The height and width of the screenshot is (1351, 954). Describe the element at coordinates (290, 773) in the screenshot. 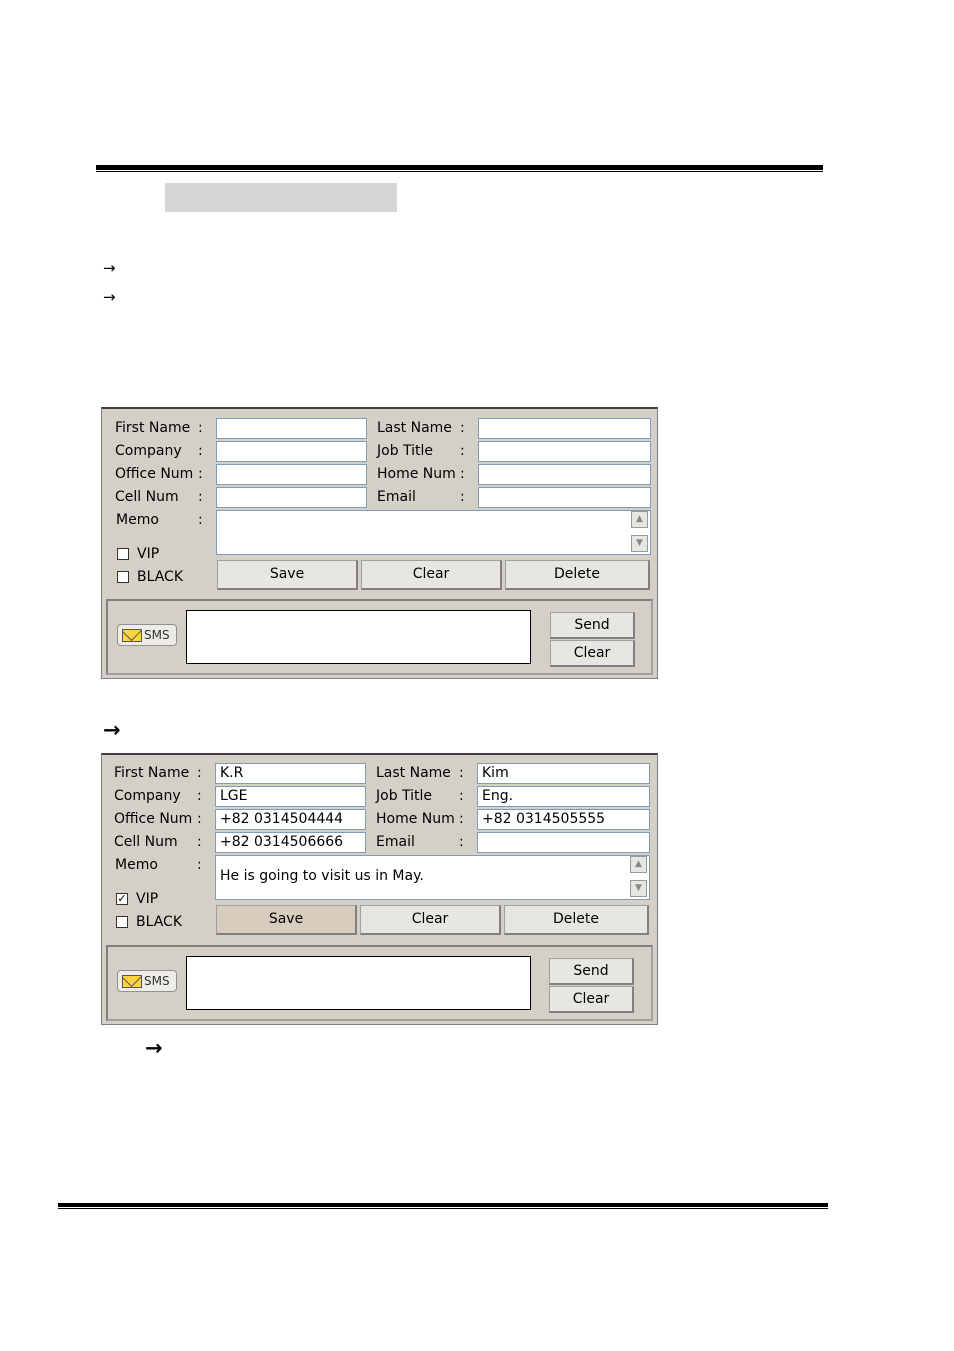

I see `first-name-field: K.R` at that location.